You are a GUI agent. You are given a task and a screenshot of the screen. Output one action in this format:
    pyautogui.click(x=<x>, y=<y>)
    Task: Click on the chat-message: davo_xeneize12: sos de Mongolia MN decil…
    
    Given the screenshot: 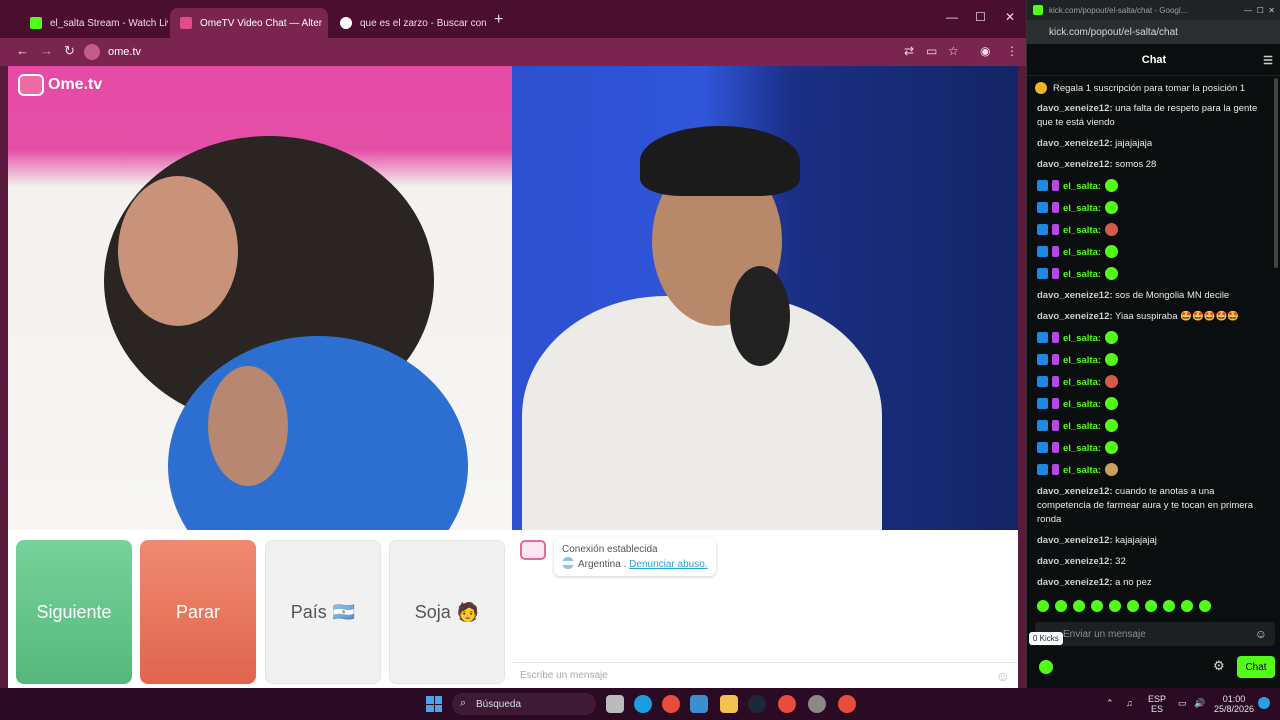 What is the action you would take?
    pyautogui.click(x=1153, y=296)
    